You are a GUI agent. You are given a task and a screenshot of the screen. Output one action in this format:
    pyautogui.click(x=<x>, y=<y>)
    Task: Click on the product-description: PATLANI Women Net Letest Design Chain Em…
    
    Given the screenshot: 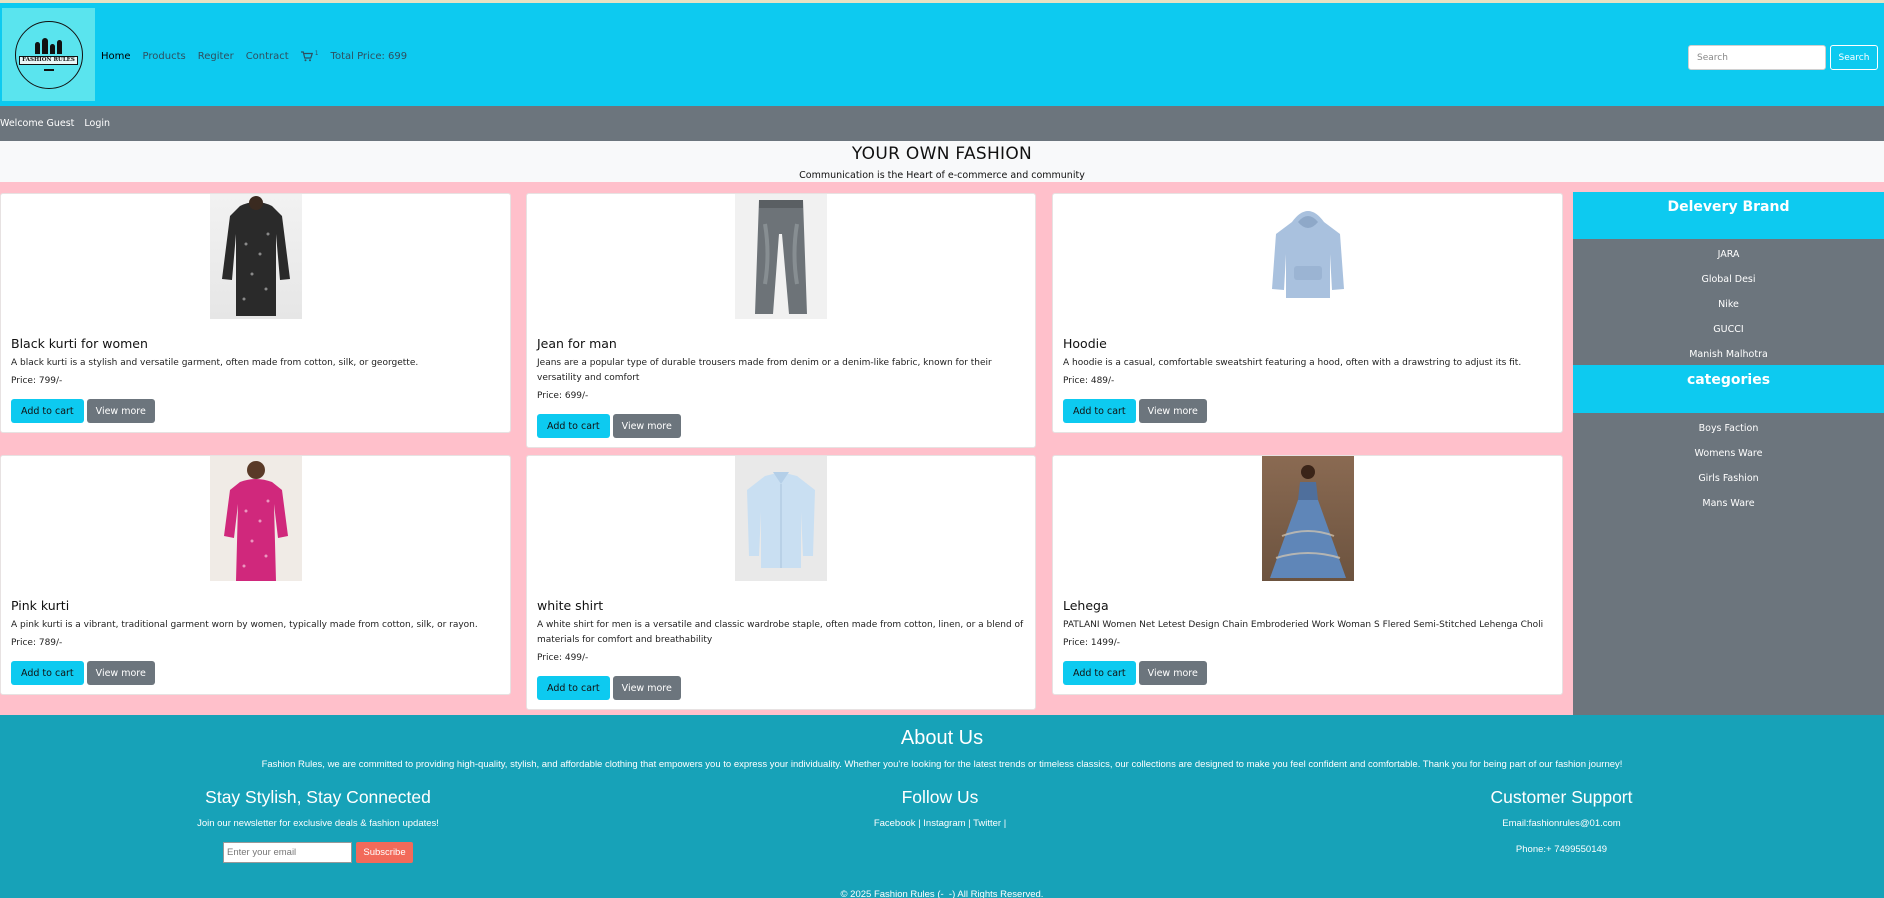 What is the action you would take?
    pyautogui.click(x=1303, y=625)
    